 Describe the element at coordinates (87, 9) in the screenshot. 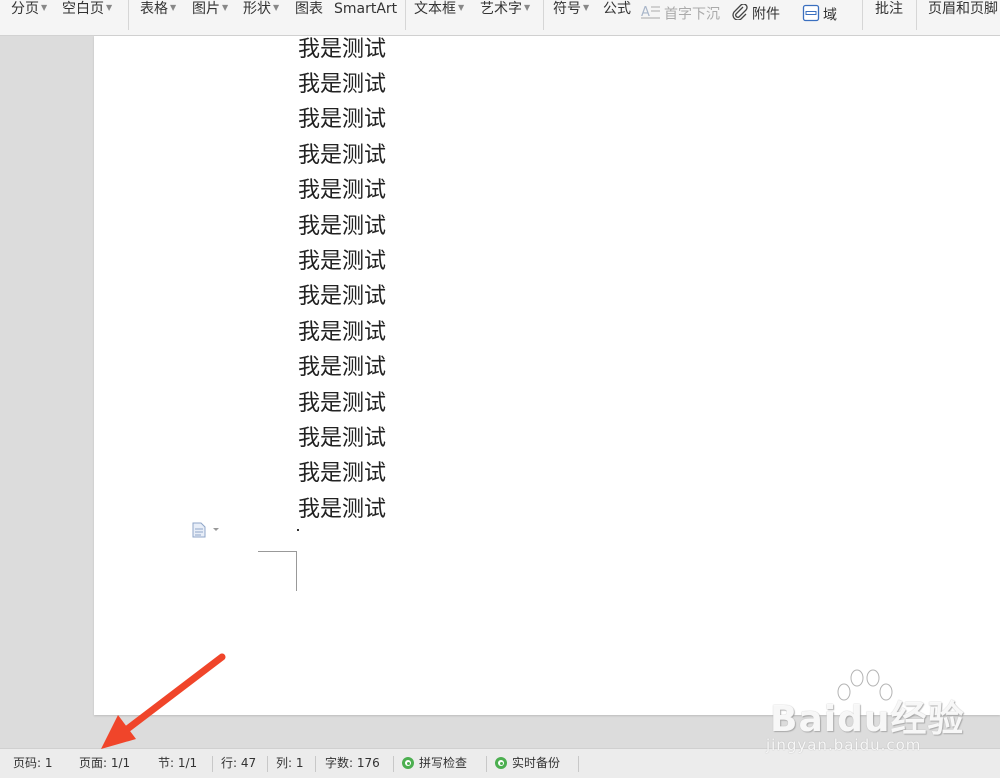

I see `blank-page-button: 空白页 ▼` at that location.